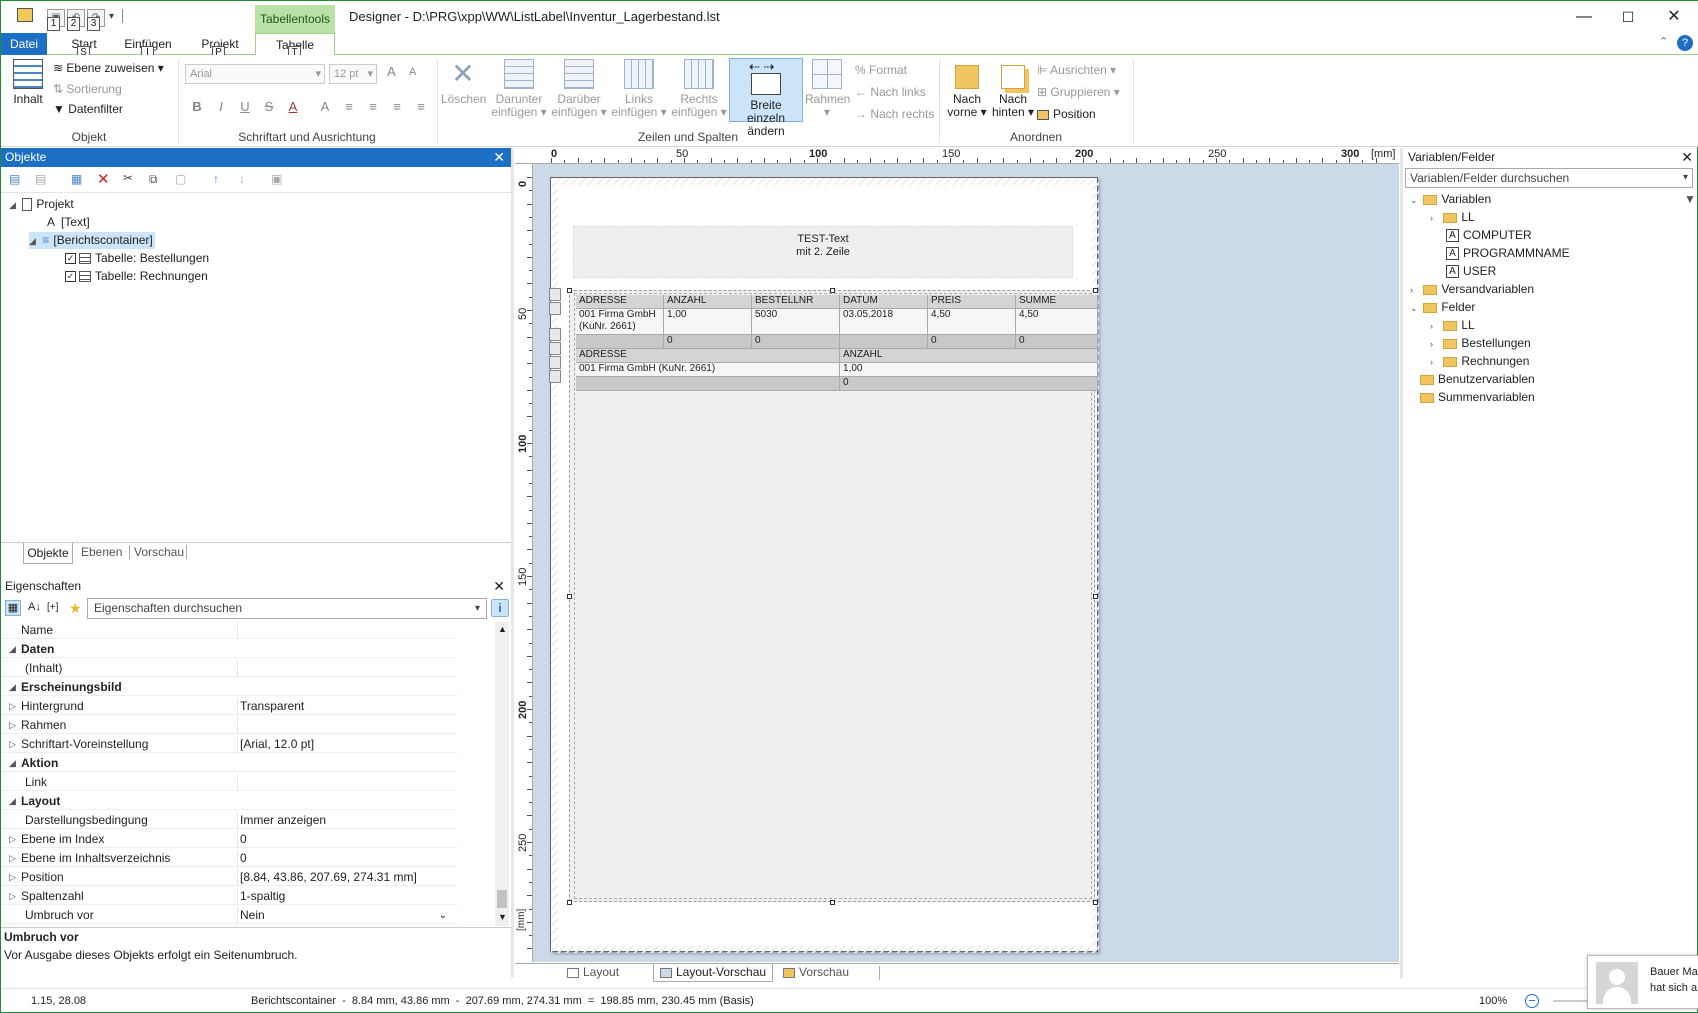  I want to click on tree-summenvariablen: Summenvariablen, so click(1477, 397).